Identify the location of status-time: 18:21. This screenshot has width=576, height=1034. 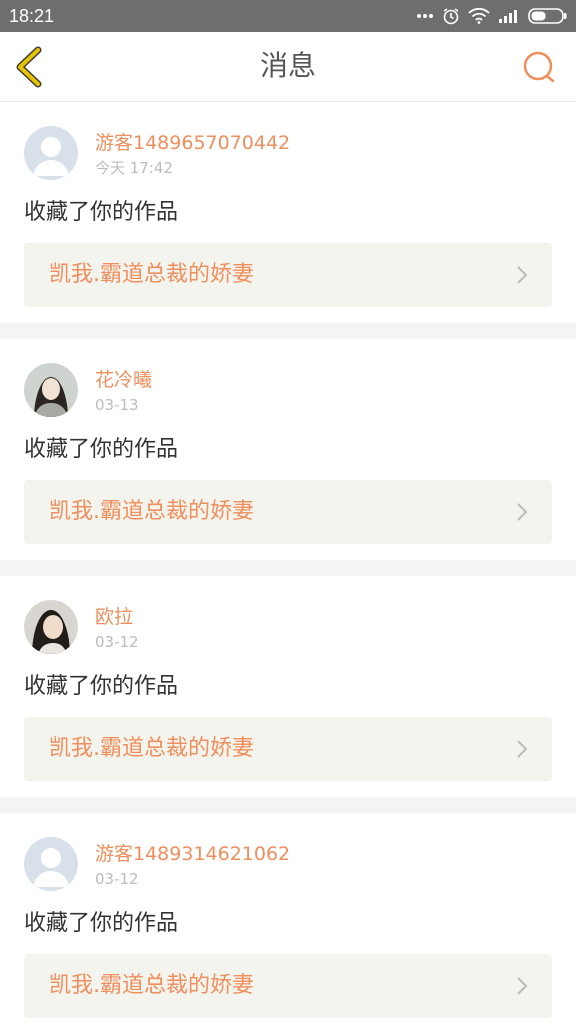
(32, 16).